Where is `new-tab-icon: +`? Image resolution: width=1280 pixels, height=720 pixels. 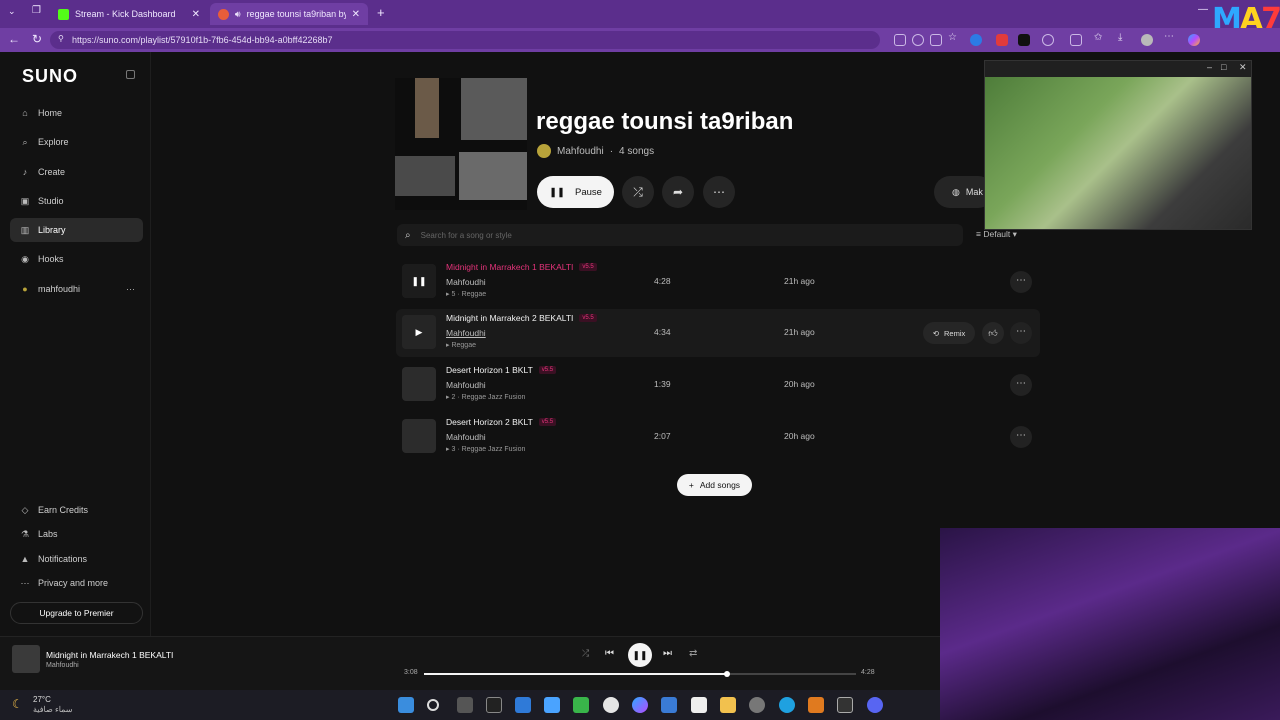
new-tab-icon: + is located at coordinates (381, 12).